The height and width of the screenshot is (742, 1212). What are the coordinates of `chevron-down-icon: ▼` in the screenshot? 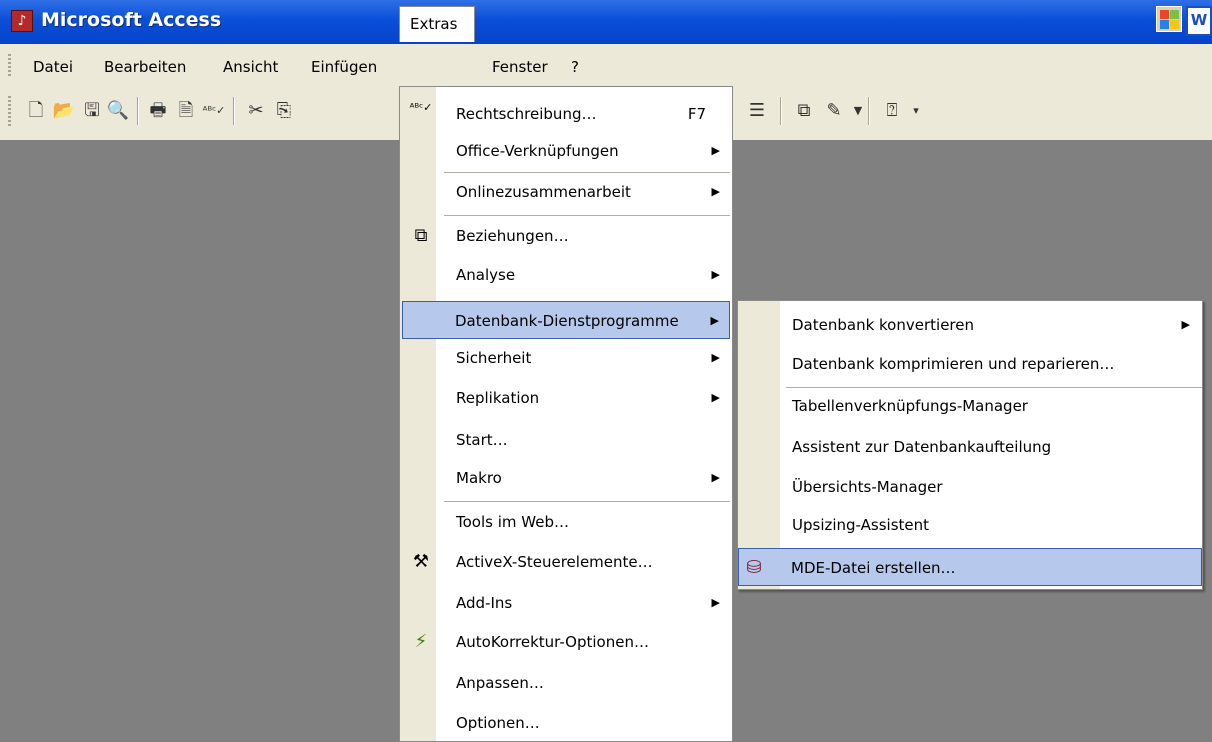 It's located at (858, 111).